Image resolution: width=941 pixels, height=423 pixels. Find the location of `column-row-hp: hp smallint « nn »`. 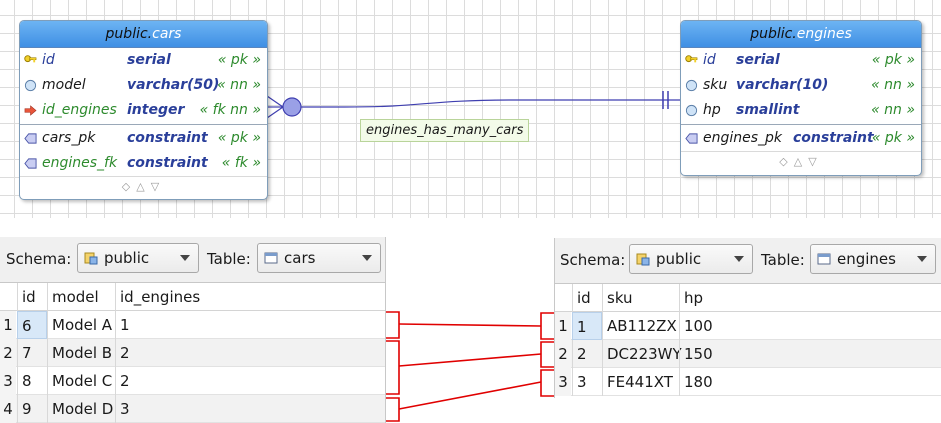

column-row-hp: hp smallint « nn » is located at coordinates (801, 110).